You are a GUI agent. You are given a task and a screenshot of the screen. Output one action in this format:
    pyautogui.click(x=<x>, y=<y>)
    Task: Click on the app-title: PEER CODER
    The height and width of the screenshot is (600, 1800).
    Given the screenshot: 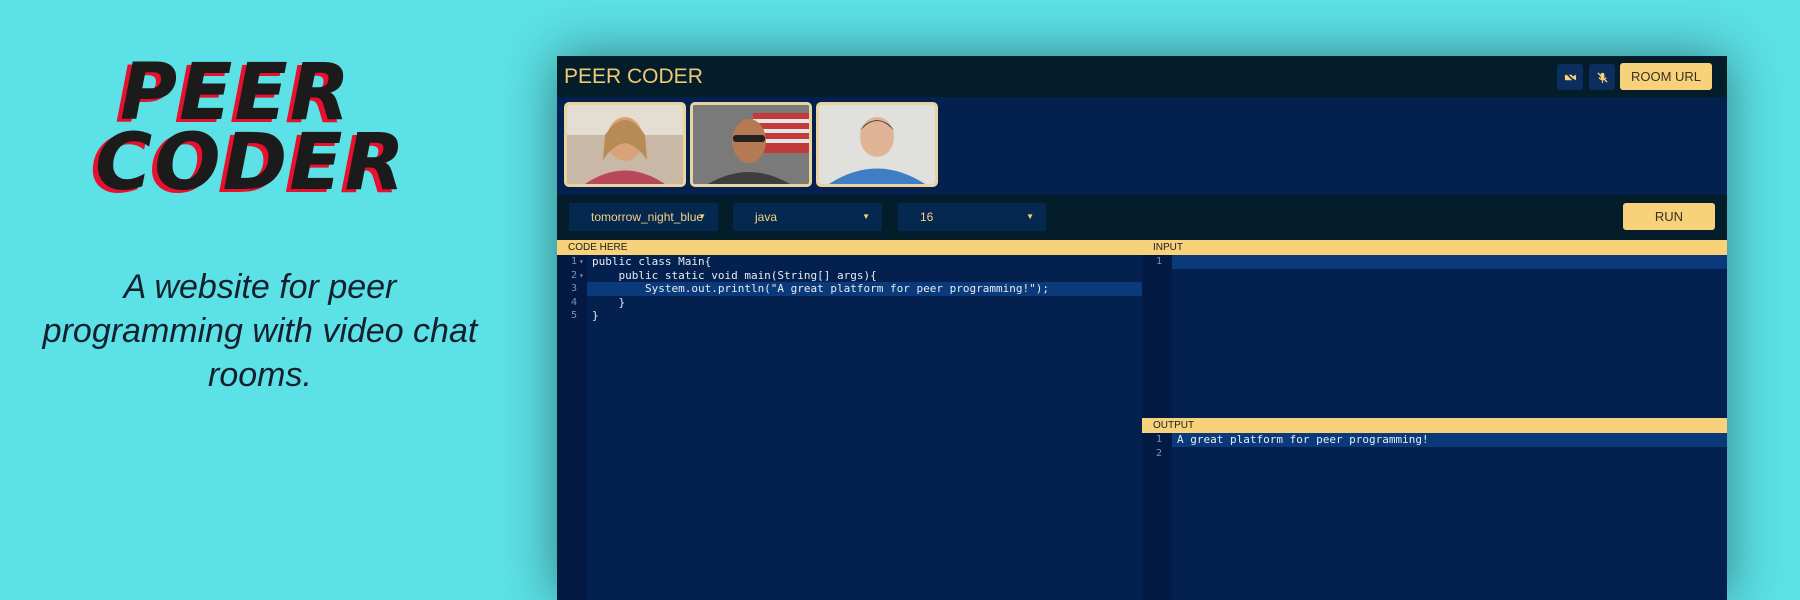 What is the action you would take?
    pyautogui.click(x=633, y=76)
    